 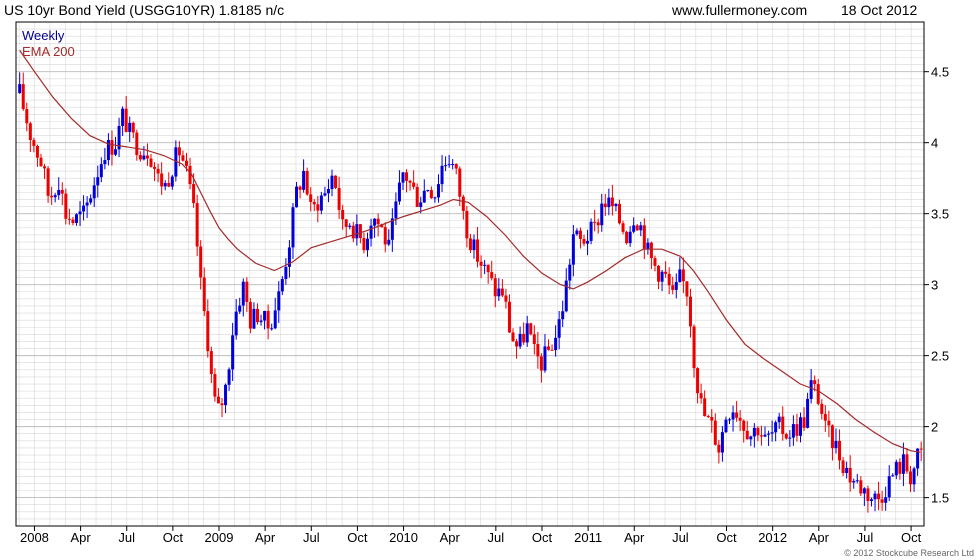 I want to click on x-tick-label: 2010, so click(x=403, y=537).